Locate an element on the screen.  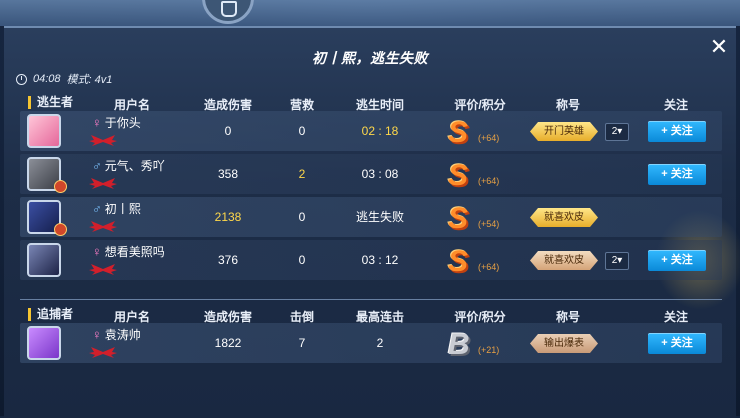
damage-value: 2138 is located at coordinates (228, 217).